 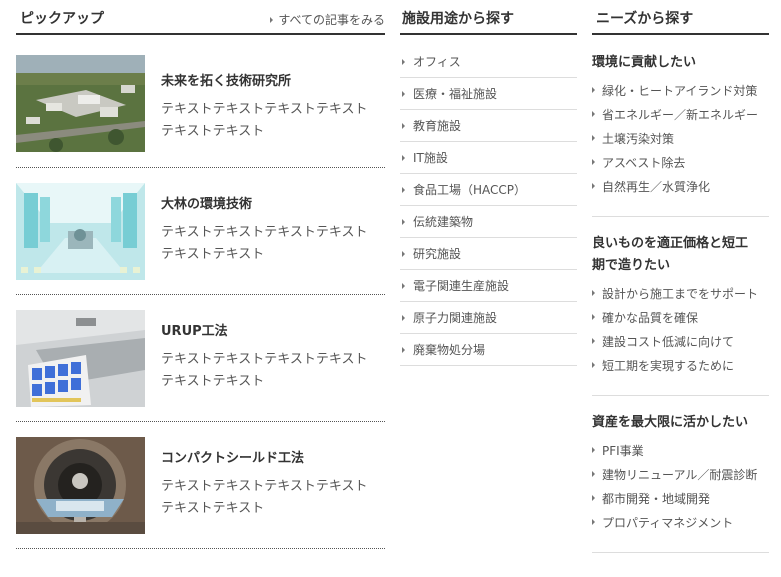 What do you see at coordinates (668, 365) in the screenshot?
I see `needs-item-label: 短工期を実現するために` at bounding box center [668, 365].